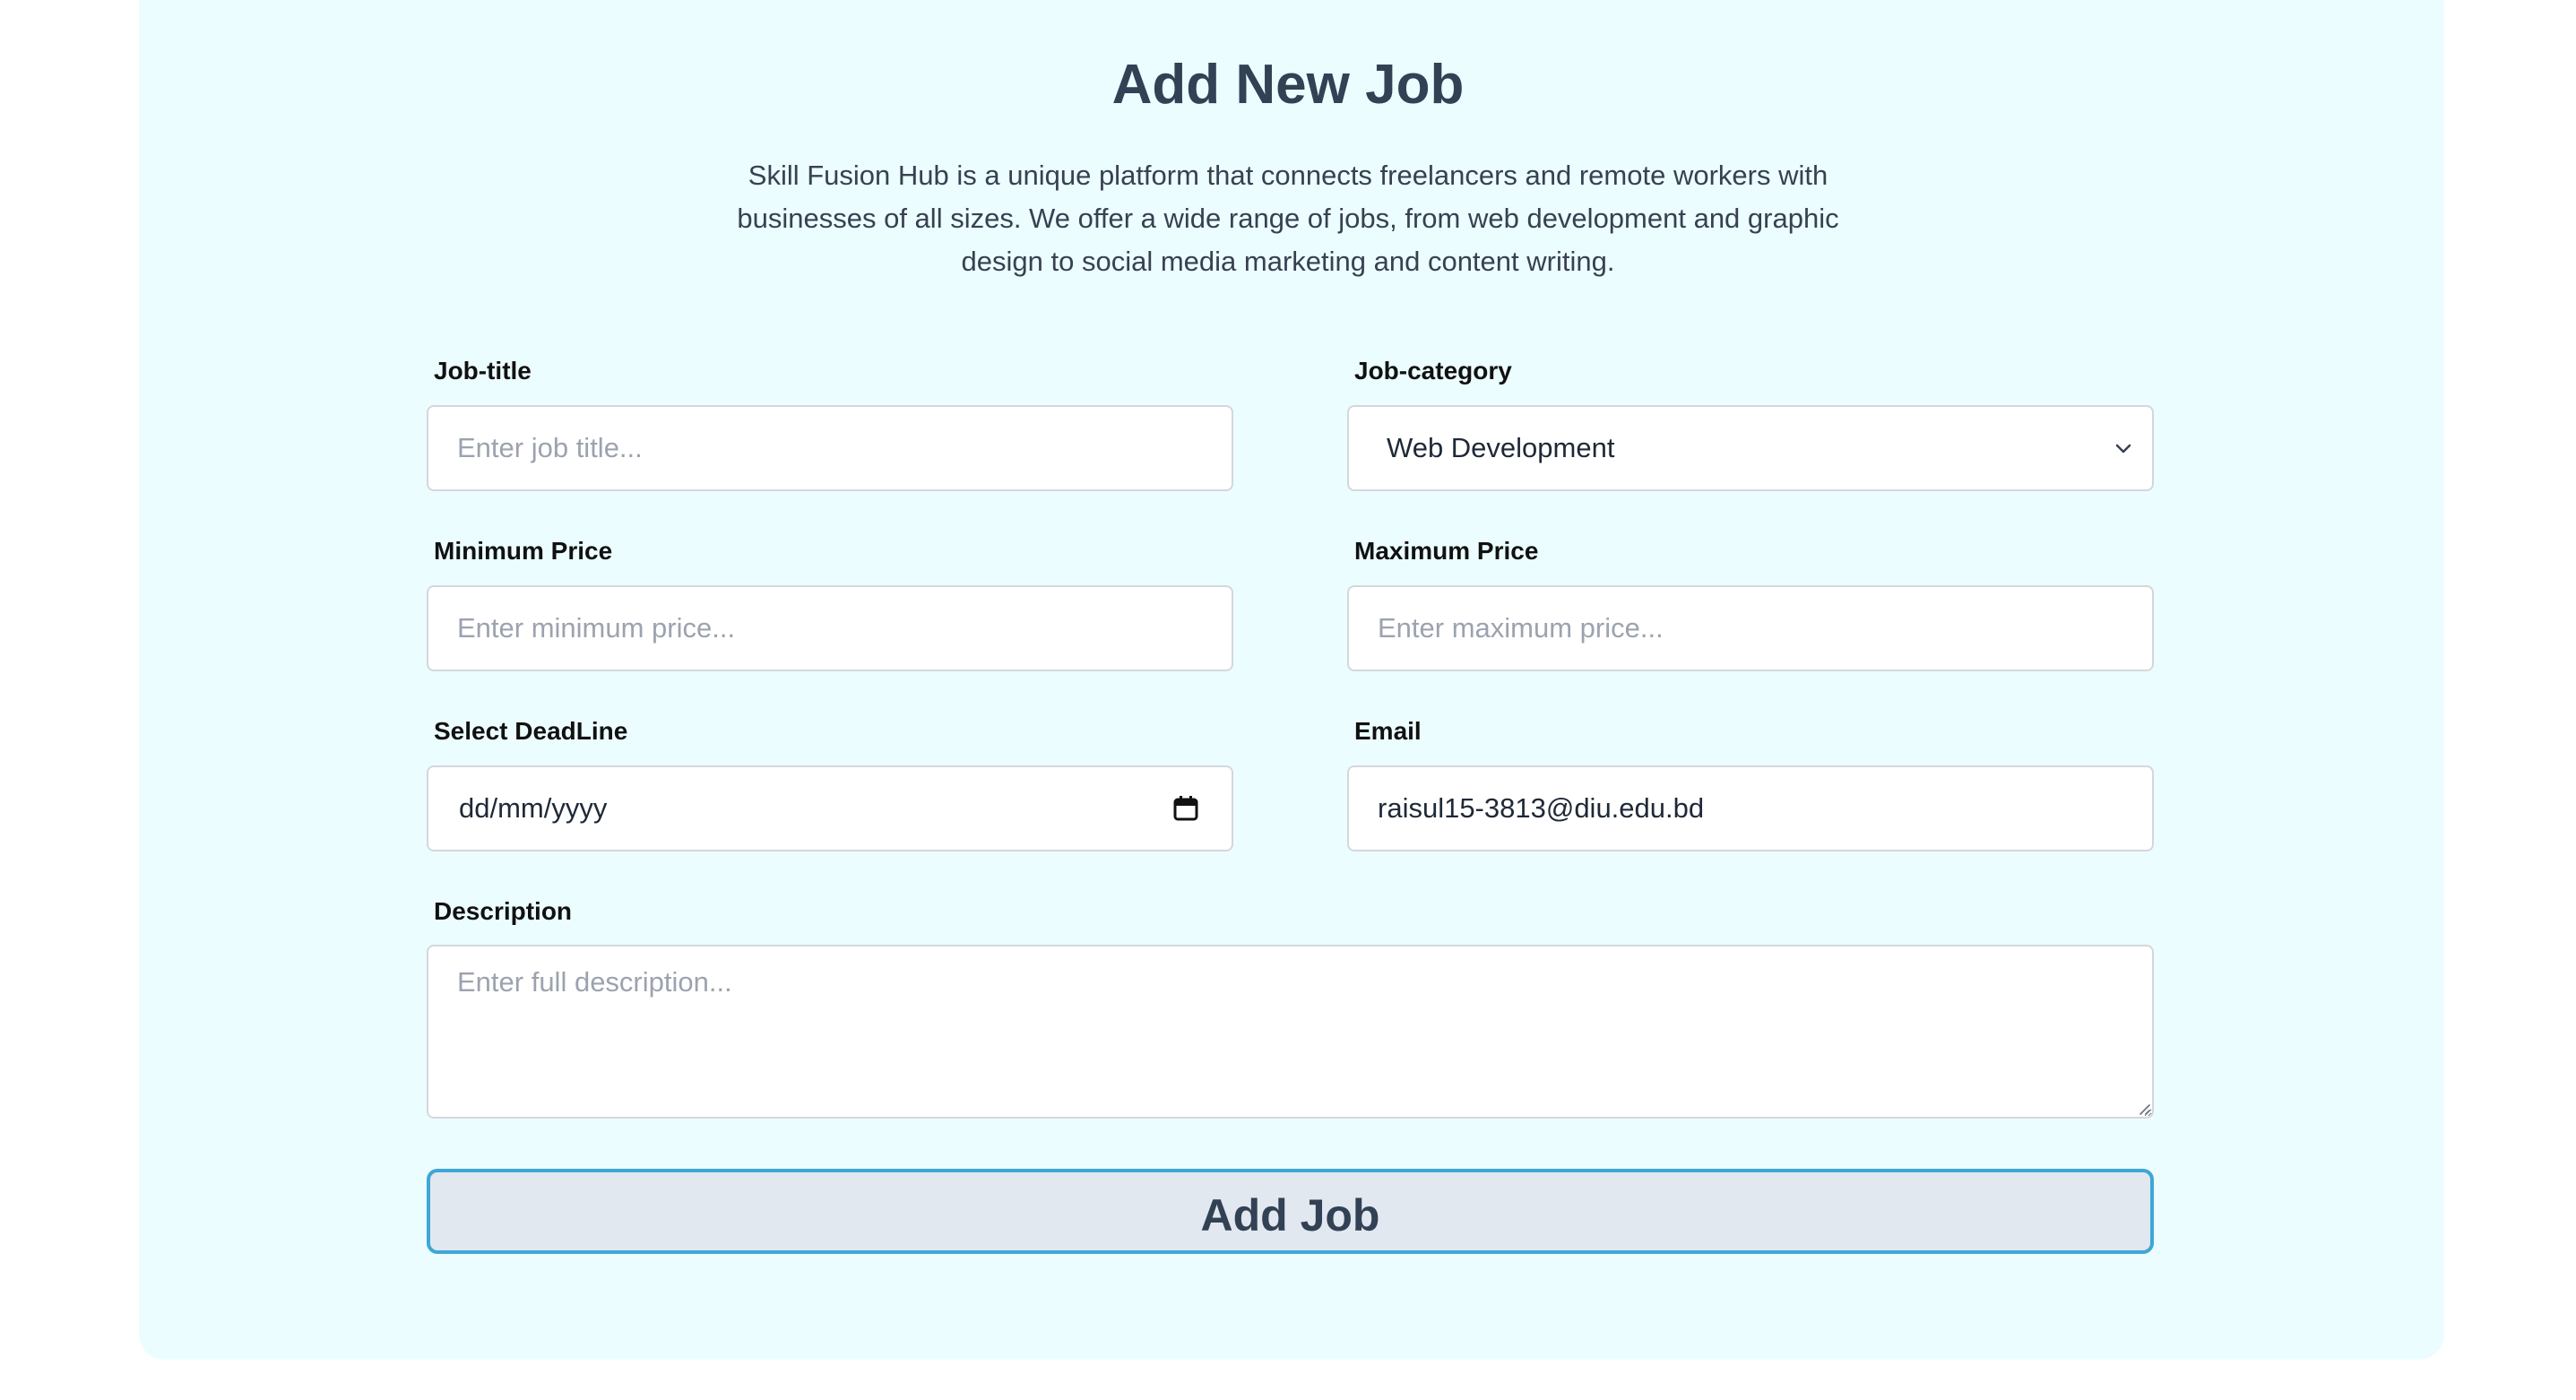 The image size is (2576, 1400). I want to click on min-price-input, so click(830, 628).